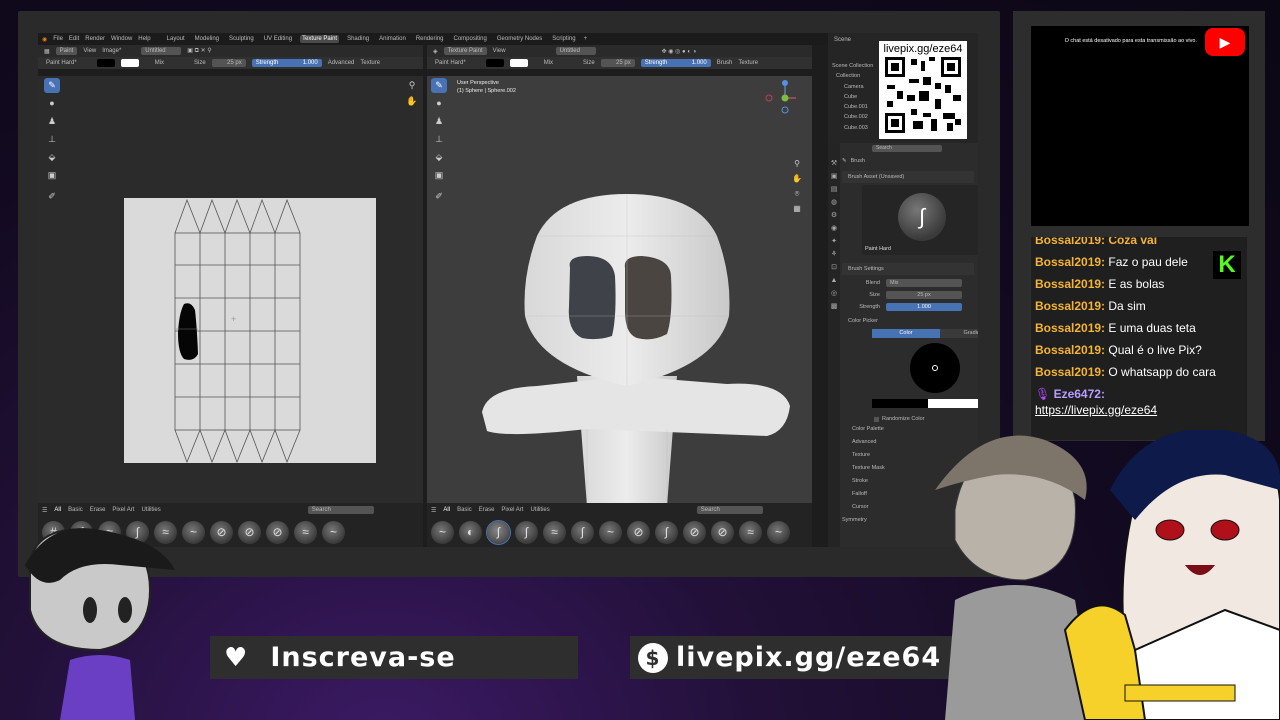 The width and height of the screenshot is (1280, 720). Describe the element at coordinates (52, 157) in the screenshot. I see `fill-tool-icon: ⬙` at that location.